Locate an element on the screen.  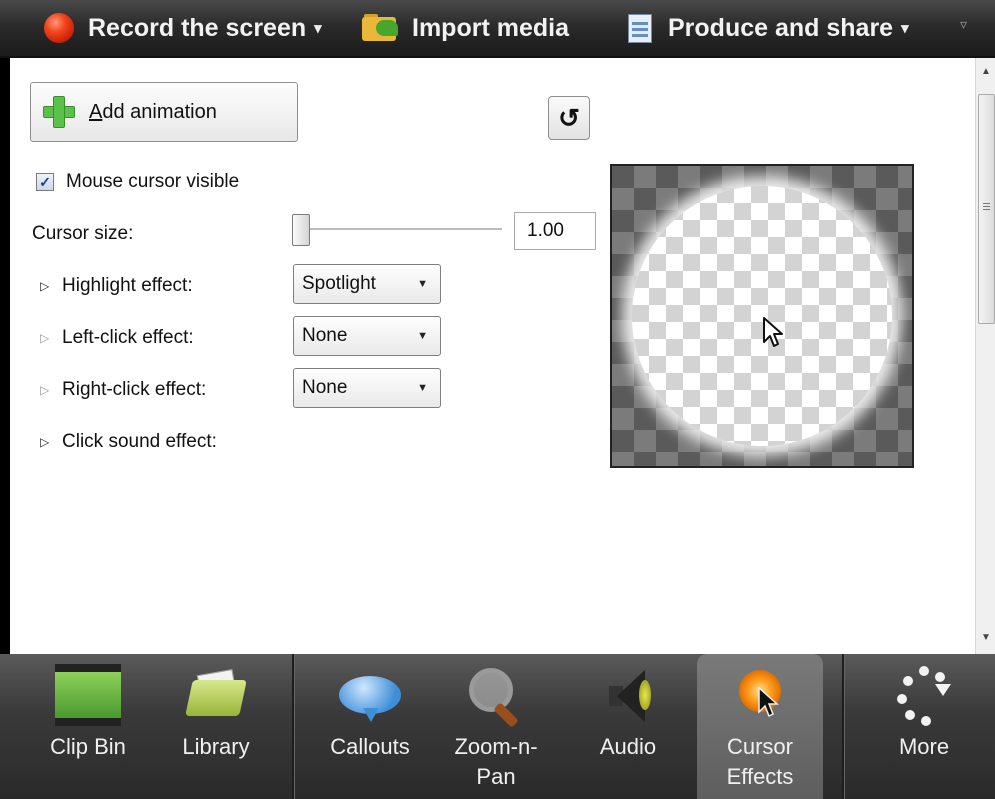
record-label: Record the screen is located at coordinates (197, 27).